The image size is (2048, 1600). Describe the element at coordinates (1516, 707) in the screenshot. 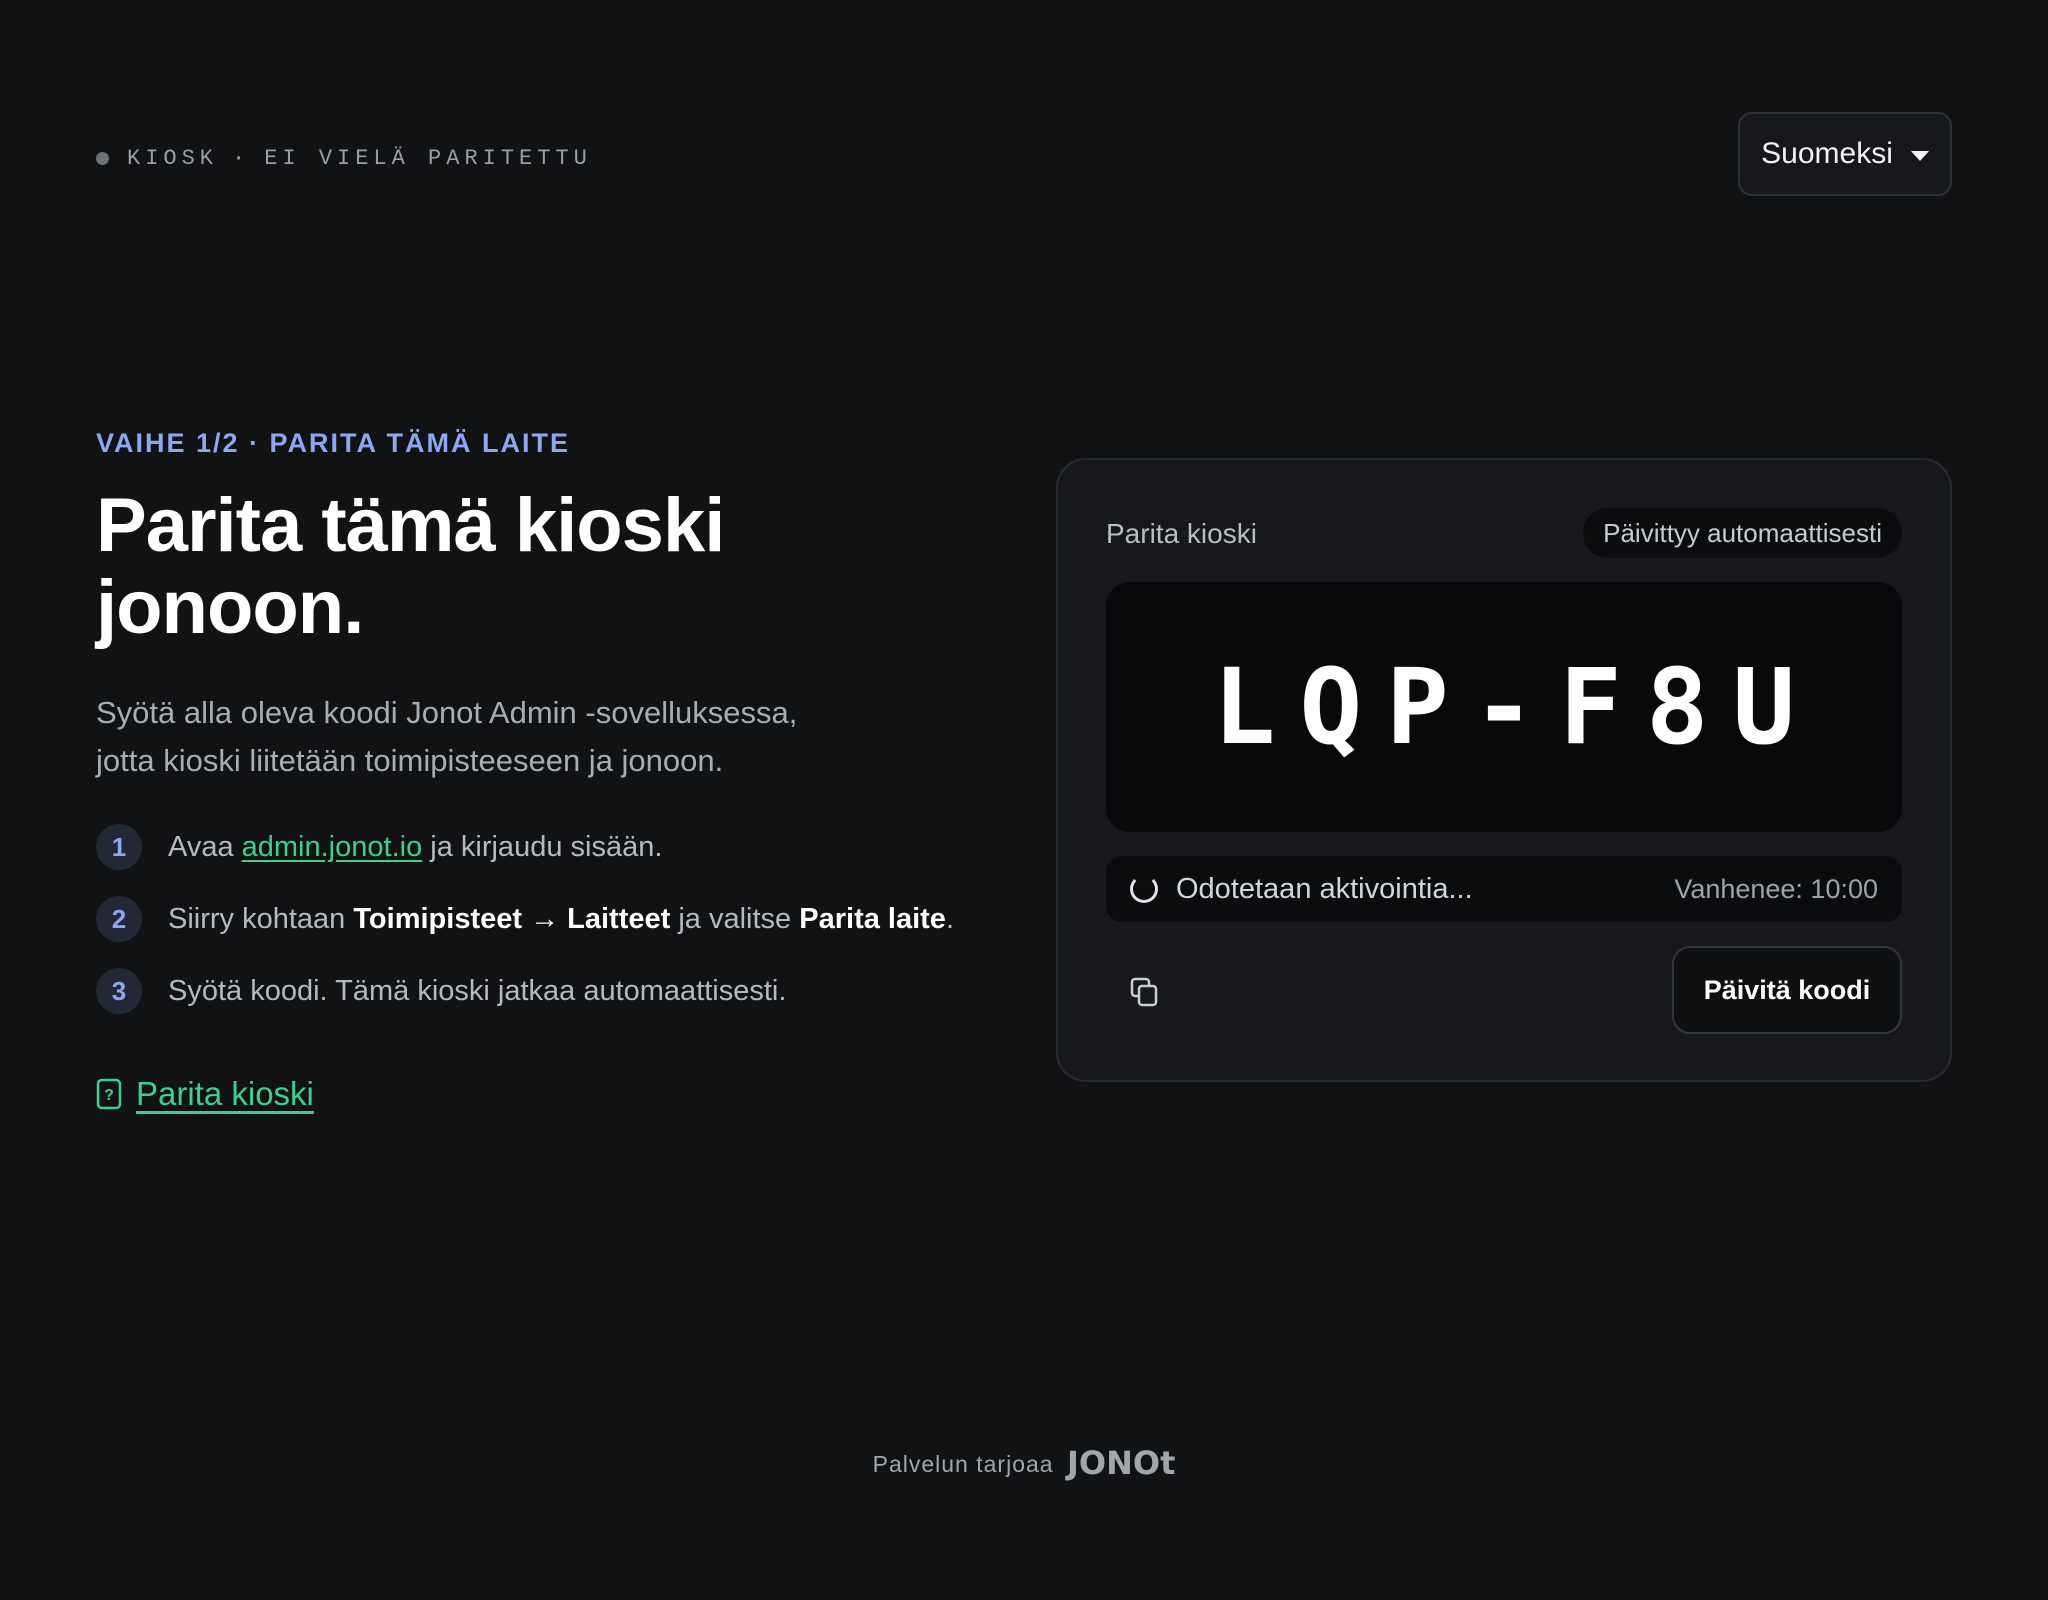

I see `pairing-code: LQP-F8U` at that location.